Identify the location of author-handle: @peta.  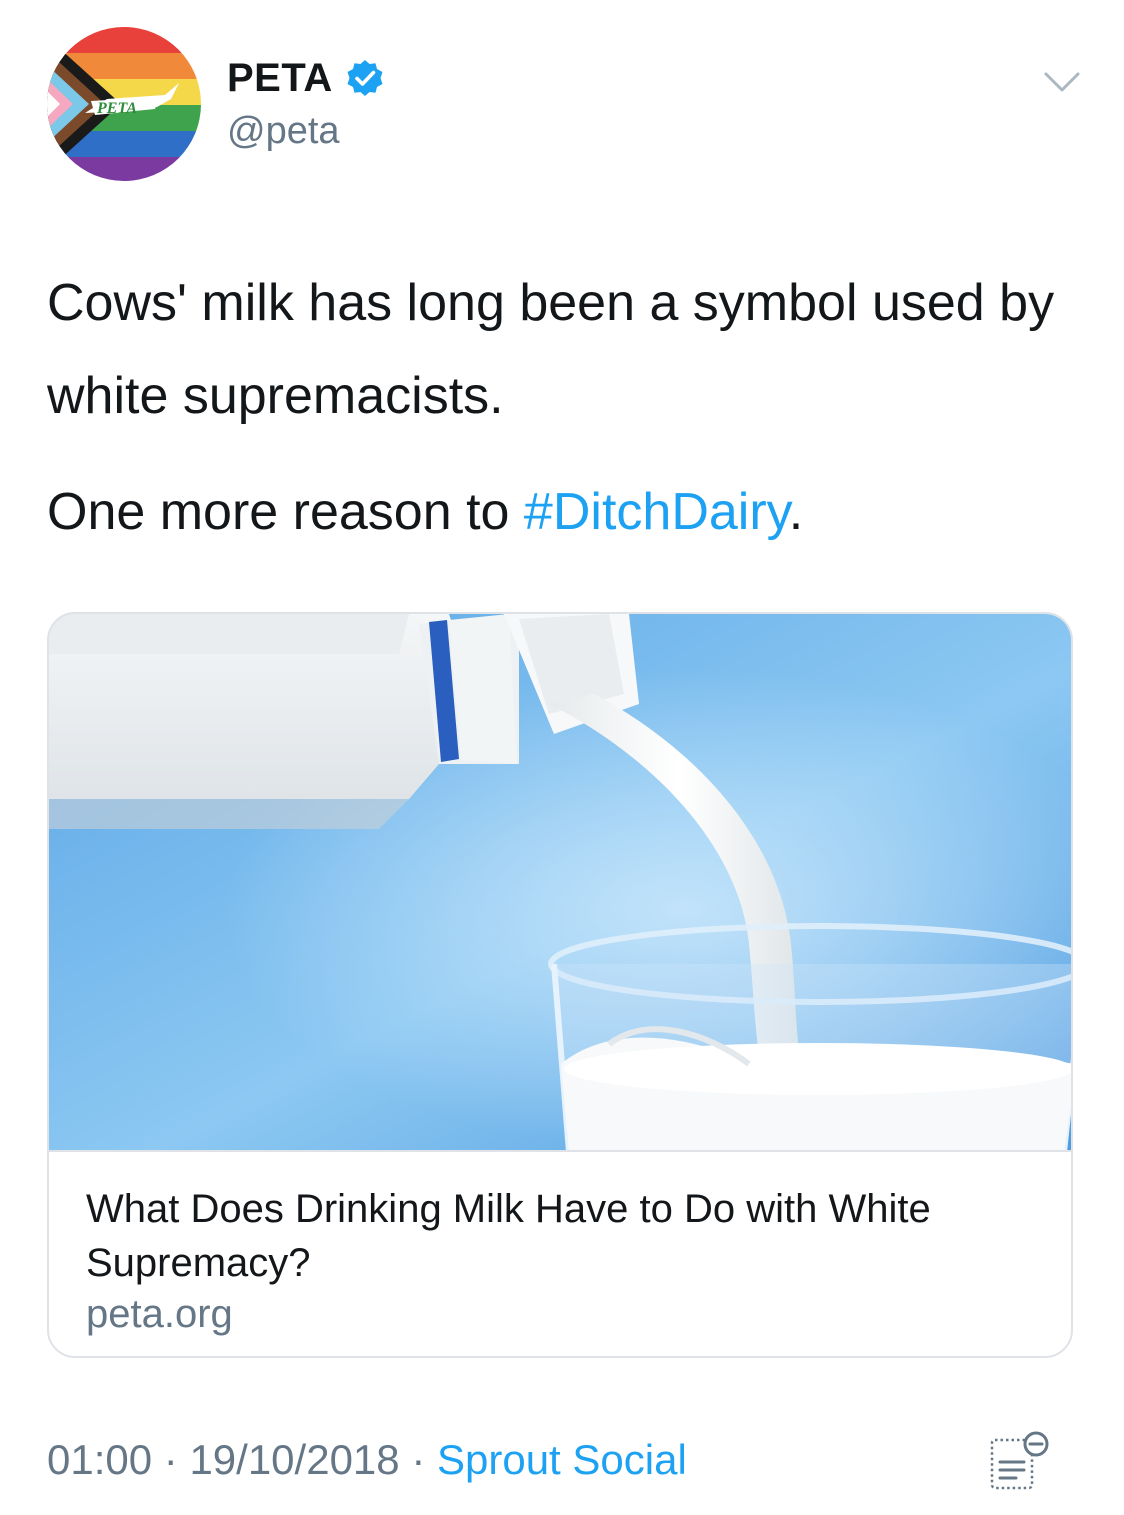
(283, 131).